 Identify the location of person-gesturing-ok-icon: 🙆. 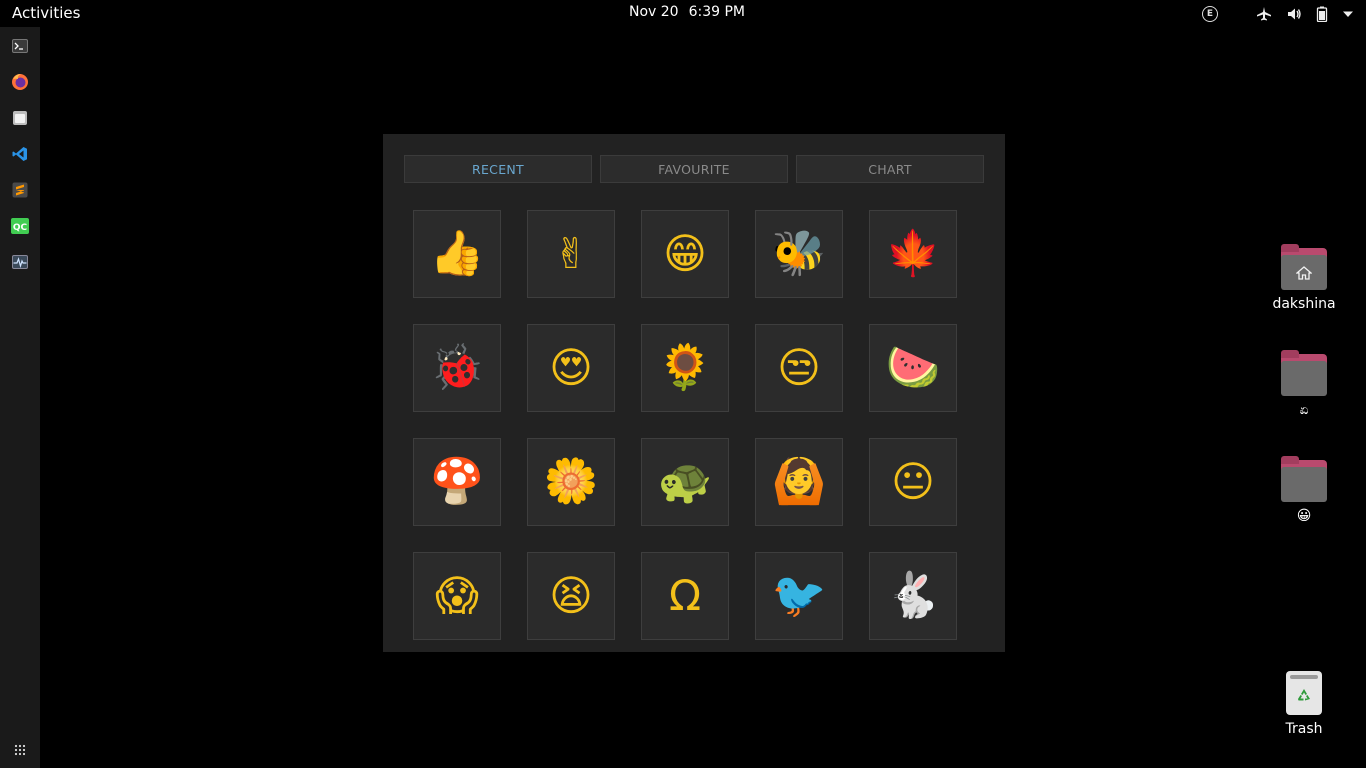
(799, 481).